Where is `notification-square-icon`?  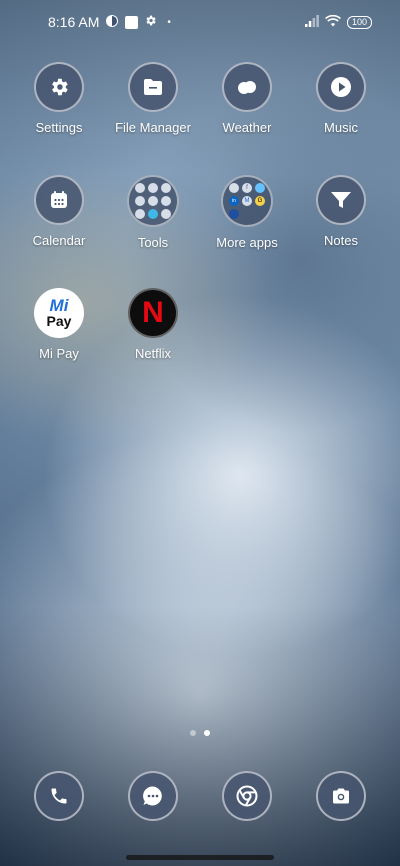
notification-square-icon is located at coordinates (132, 22).